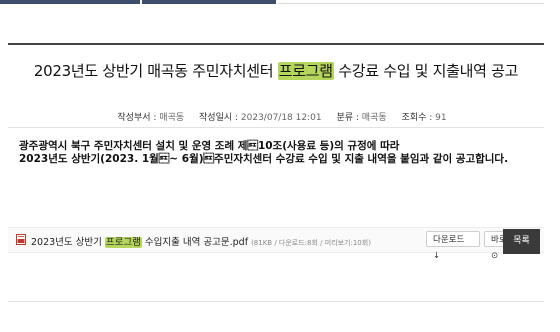 The height and width of the screenshot is (332, 560). What do you see at coordinates (426, 71) in the screenshot?
I see `title-text-after: 수강료 수입 및 지출내역 공고` at bounding box center [426, 71].